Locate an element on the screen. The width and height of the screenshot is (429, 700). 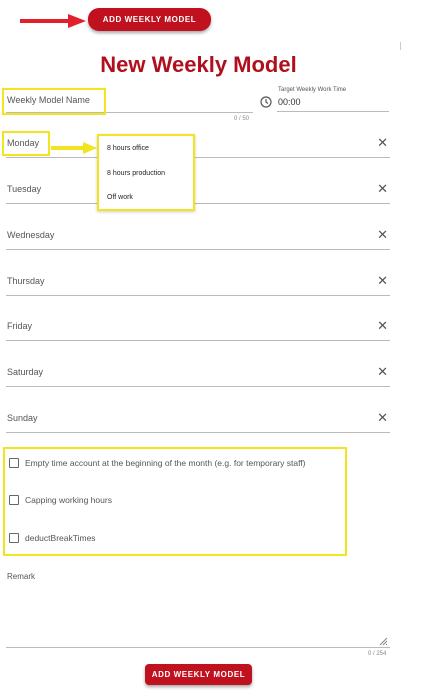
resize-grip-icon is located at coordinates (383, 641).